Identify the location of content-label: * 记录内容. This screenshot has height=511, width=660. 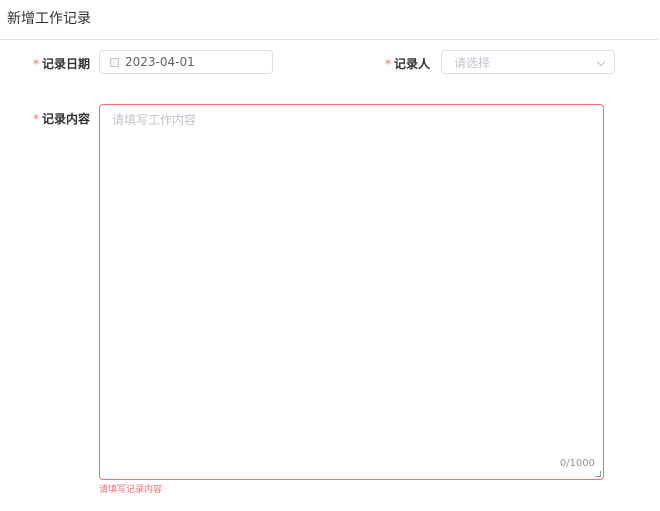
(55, 118).